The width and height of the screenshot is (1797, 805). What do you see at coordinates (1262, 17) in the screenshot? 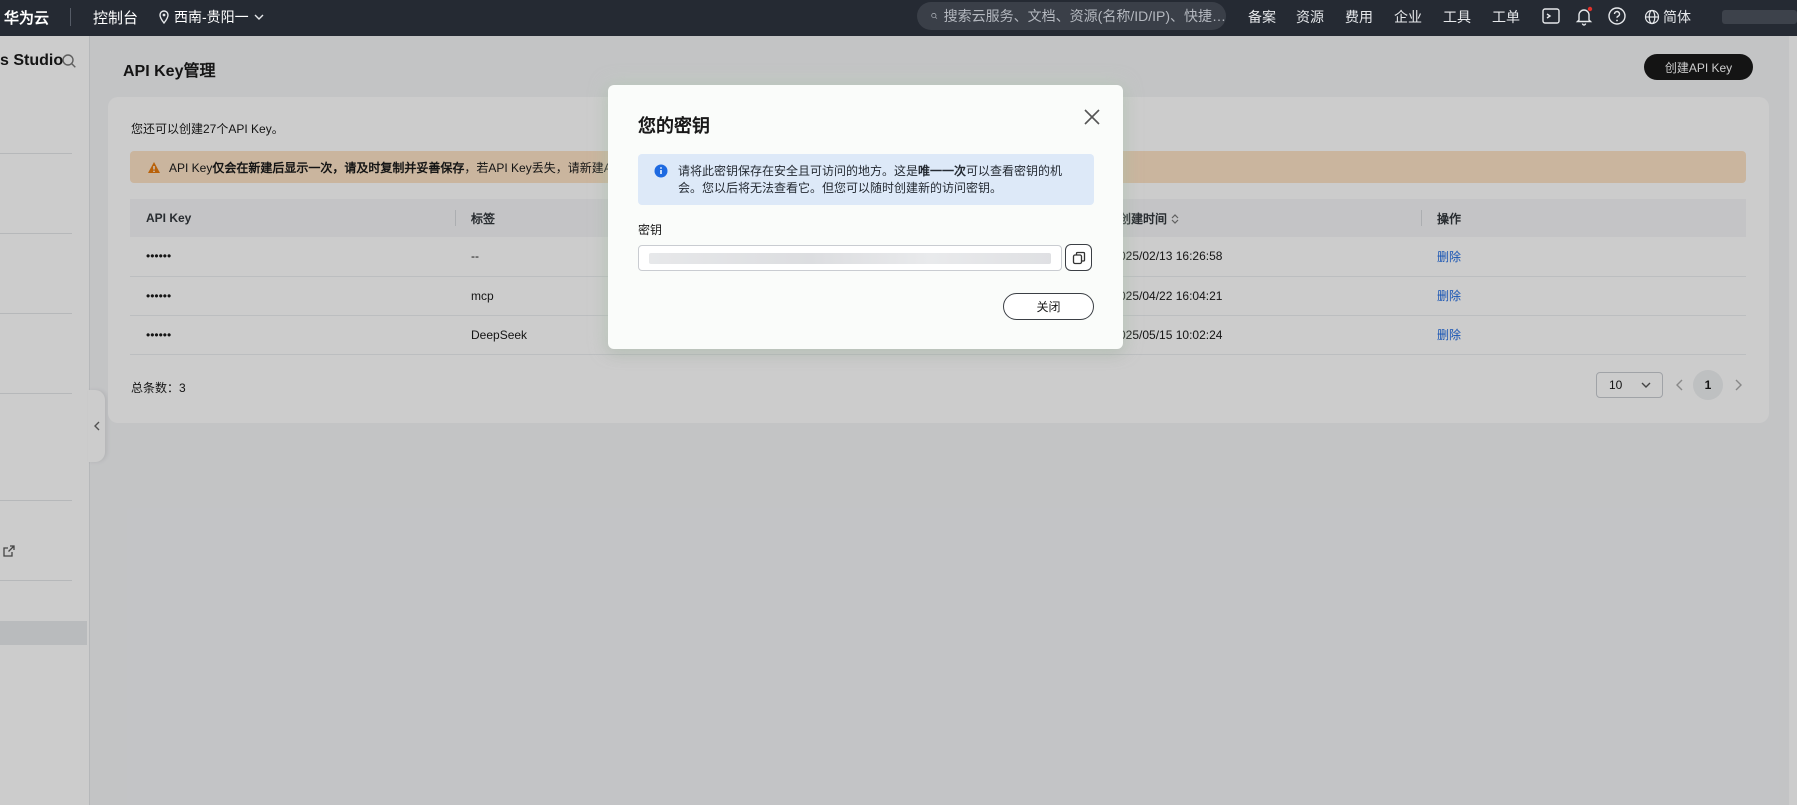
I see `nav-filing: 备案` at bounding box center [1262, 17].